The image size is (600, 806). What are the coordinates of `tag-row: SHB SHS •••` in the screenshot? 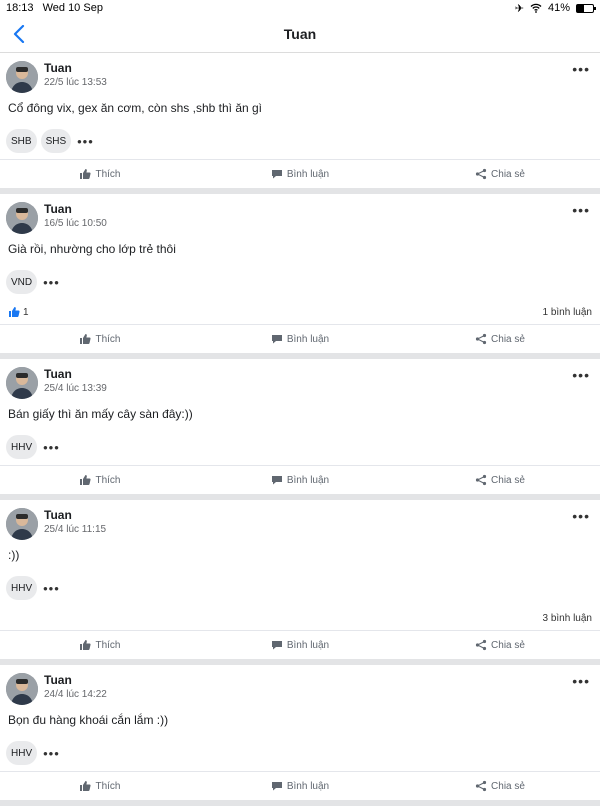 It's located at (300, 141).